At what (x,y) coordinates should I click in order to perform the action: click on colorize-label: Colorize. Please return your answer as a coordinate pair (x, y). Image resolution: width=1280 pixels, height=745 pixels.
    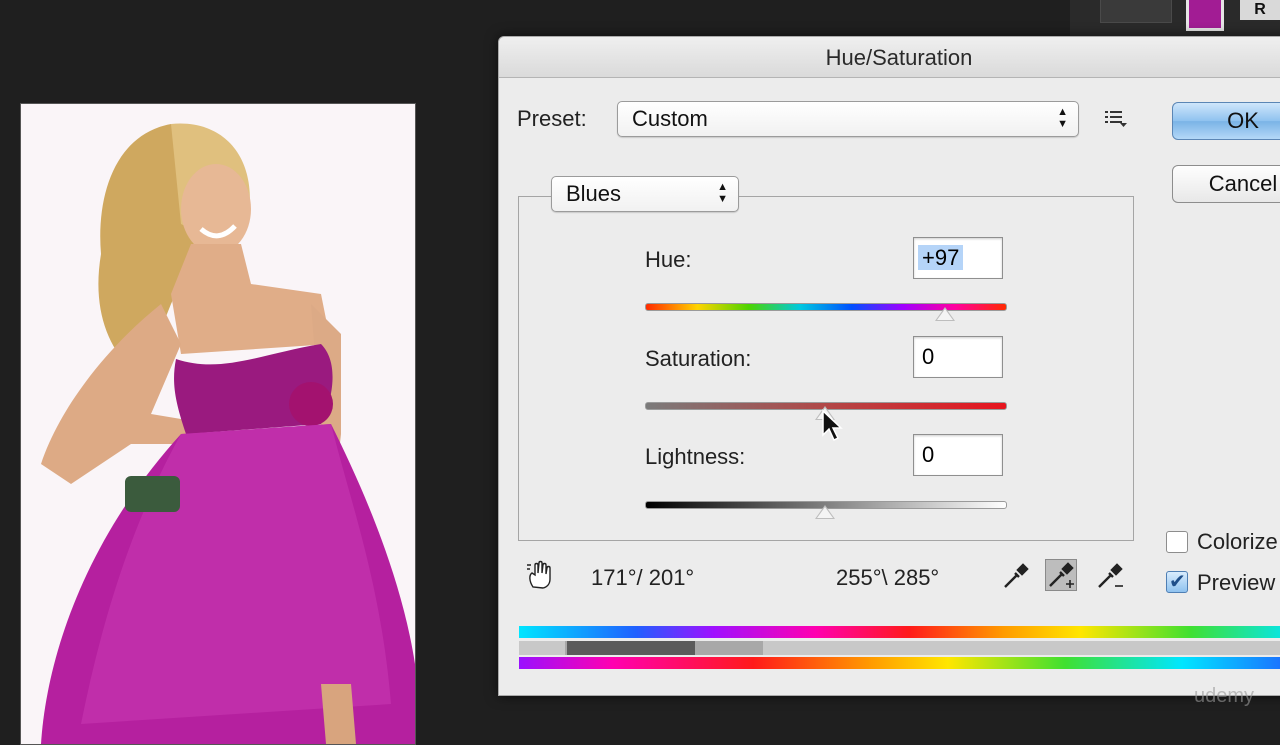
    Looking at the image, I should click on (1237, 541).